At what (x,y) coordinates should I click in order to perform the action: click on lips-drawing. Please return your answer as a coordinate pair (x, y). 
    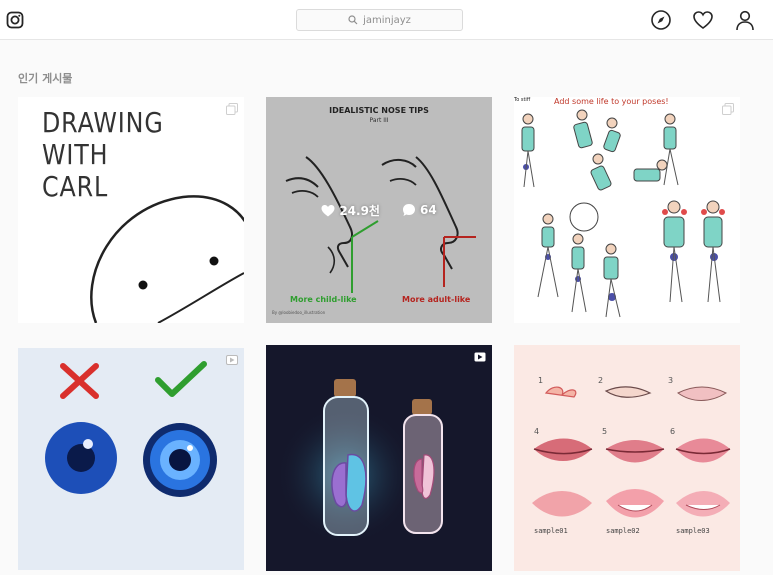
    Looking at the image, I should click on (631, 452).